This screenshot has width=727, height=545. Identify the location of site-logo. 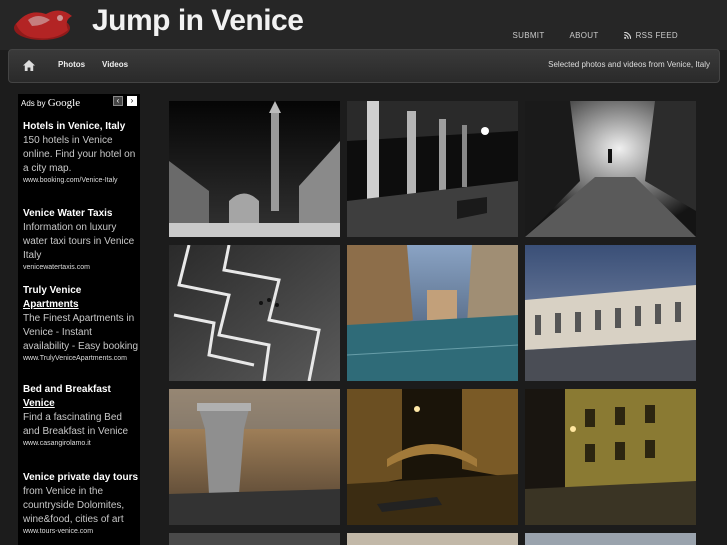
(45, 24).